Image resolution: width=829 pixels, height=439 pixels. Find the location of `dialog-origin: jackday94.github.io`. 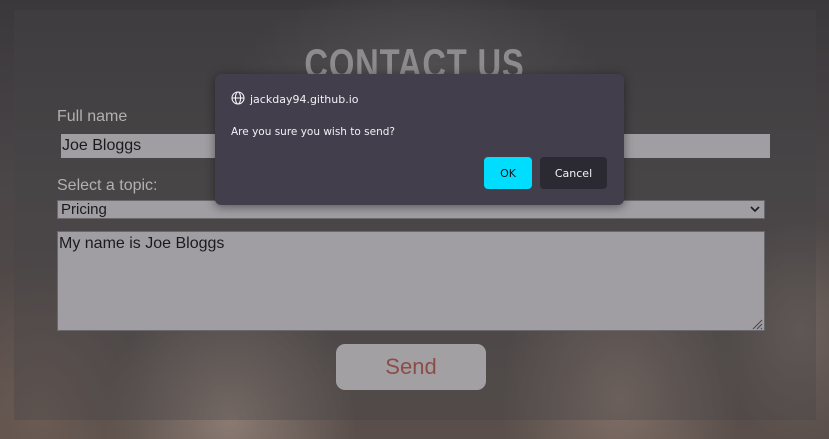

dialog-origin: jackday94.github.io is located at coordinates (295, 99).